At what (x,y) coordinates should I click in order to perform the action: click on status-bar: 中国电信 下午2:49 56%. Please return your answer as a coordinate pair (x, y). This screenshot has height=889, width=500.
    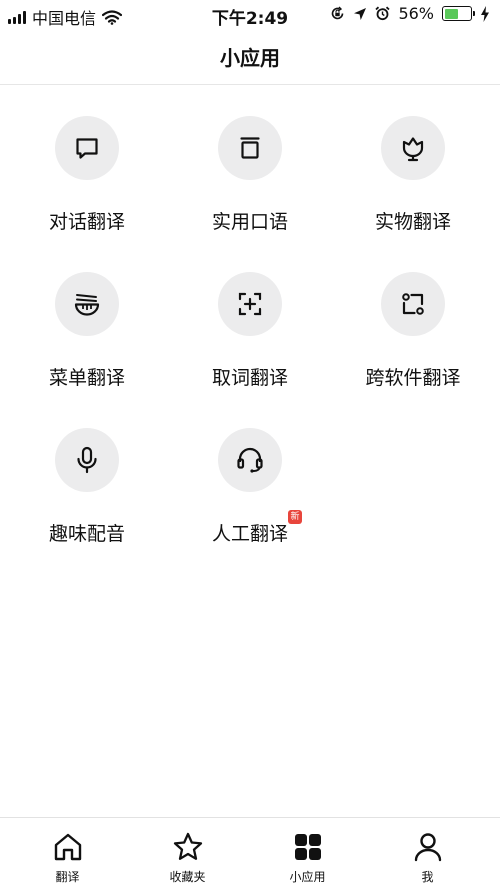
    Looking at the image, I should click on (250, 14).